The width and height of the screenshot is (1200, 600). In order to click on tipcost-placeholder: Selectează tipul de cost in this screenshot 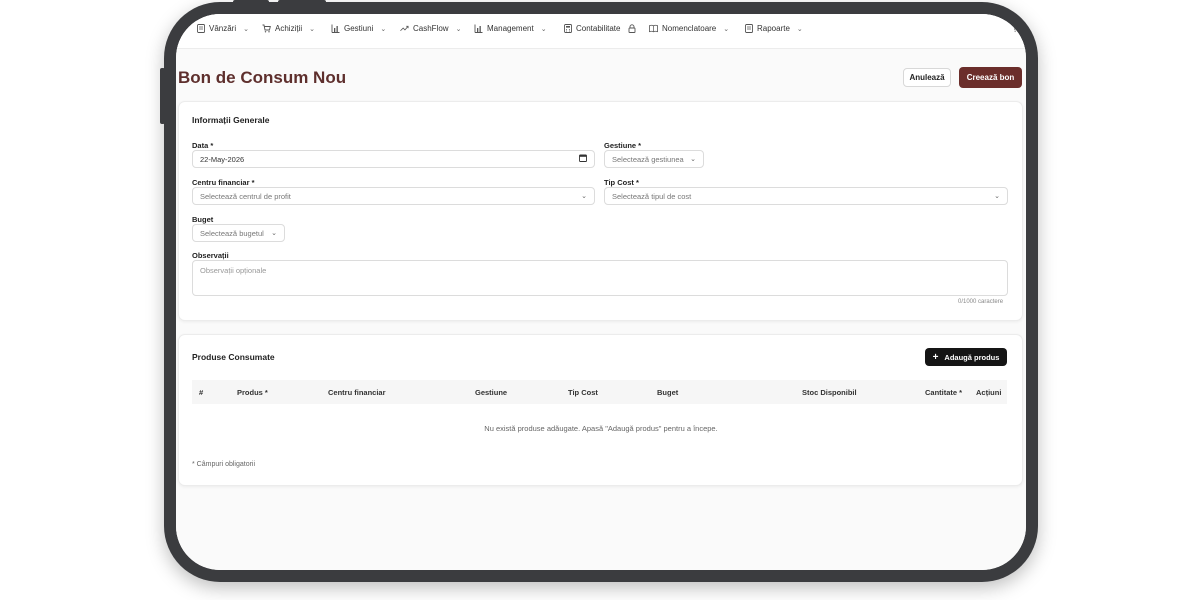, I will do `click(652, 196)`.